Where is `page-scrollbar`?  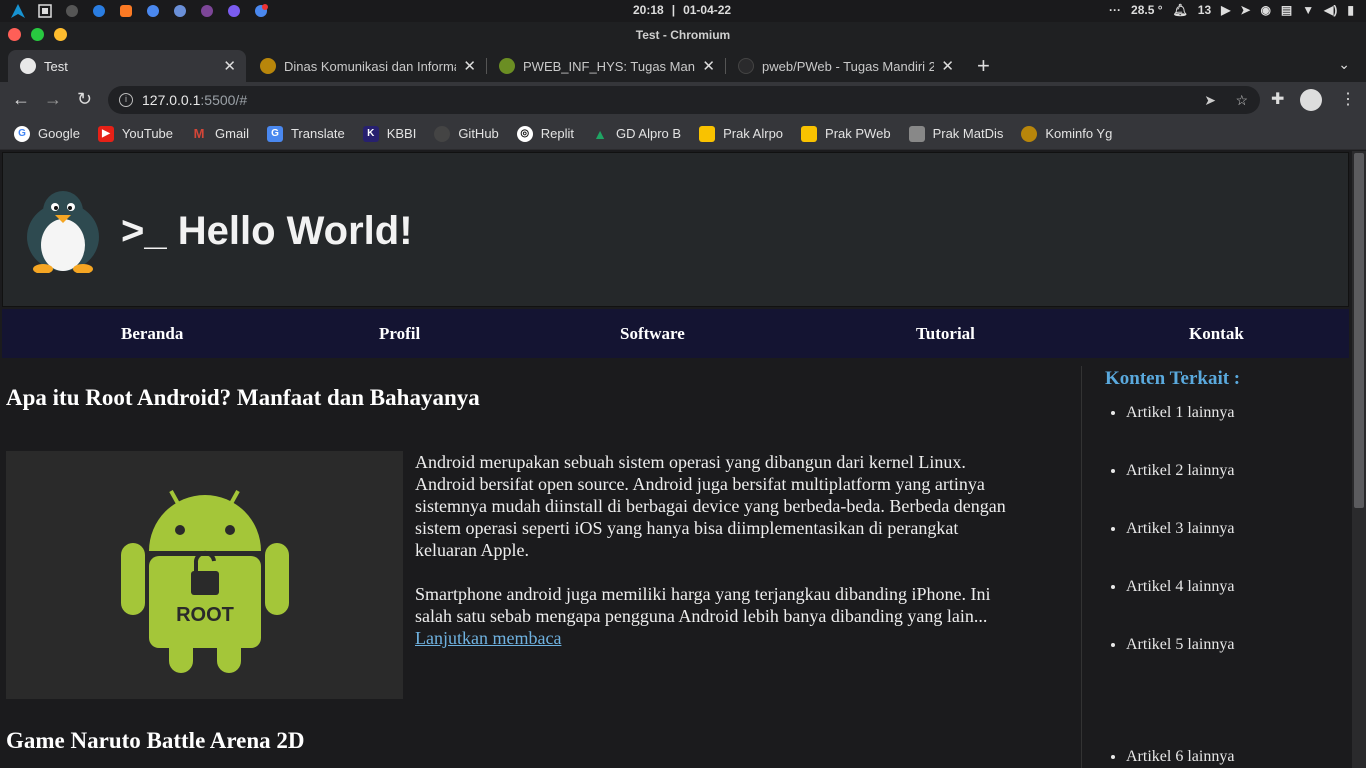 page-scrollbar is located at coordinates (1359, 459).